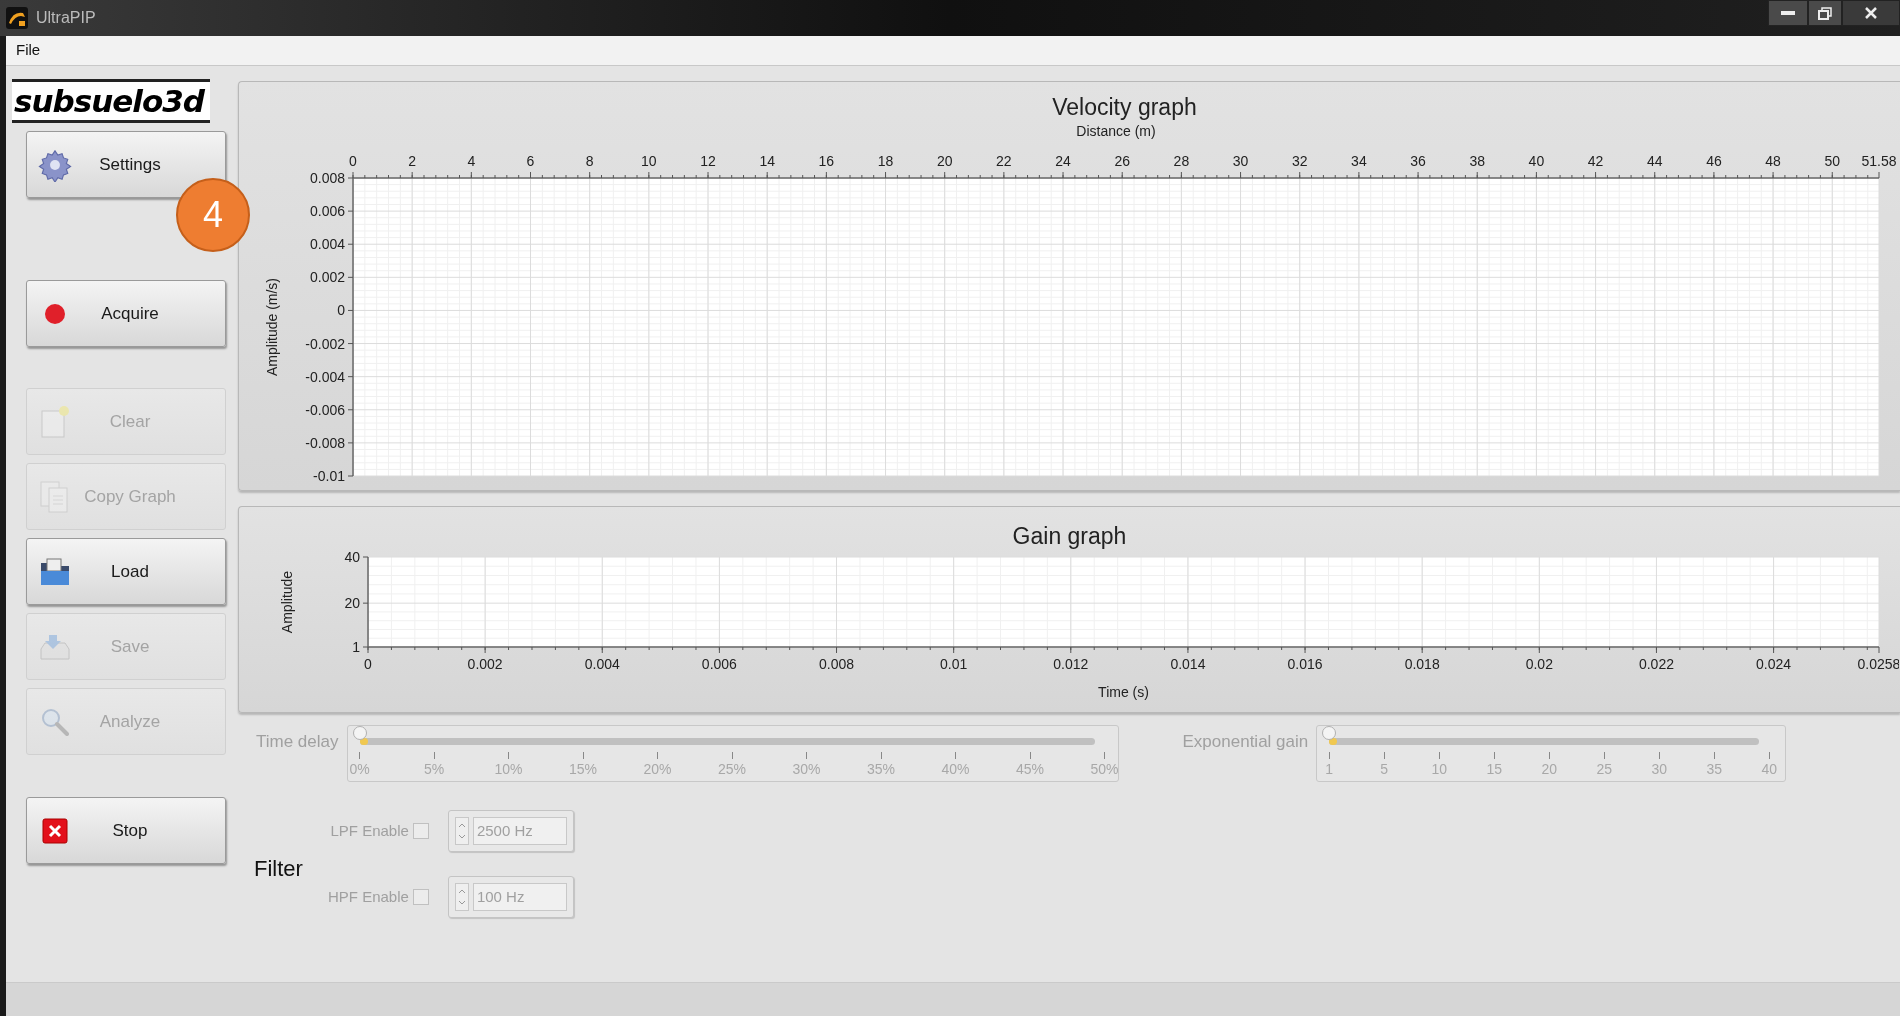 This screenshot has width=1900, height=1016. Describe the element at coordinates (1299, 161) in the screenshot. I see `tick-label: 32` at that location.